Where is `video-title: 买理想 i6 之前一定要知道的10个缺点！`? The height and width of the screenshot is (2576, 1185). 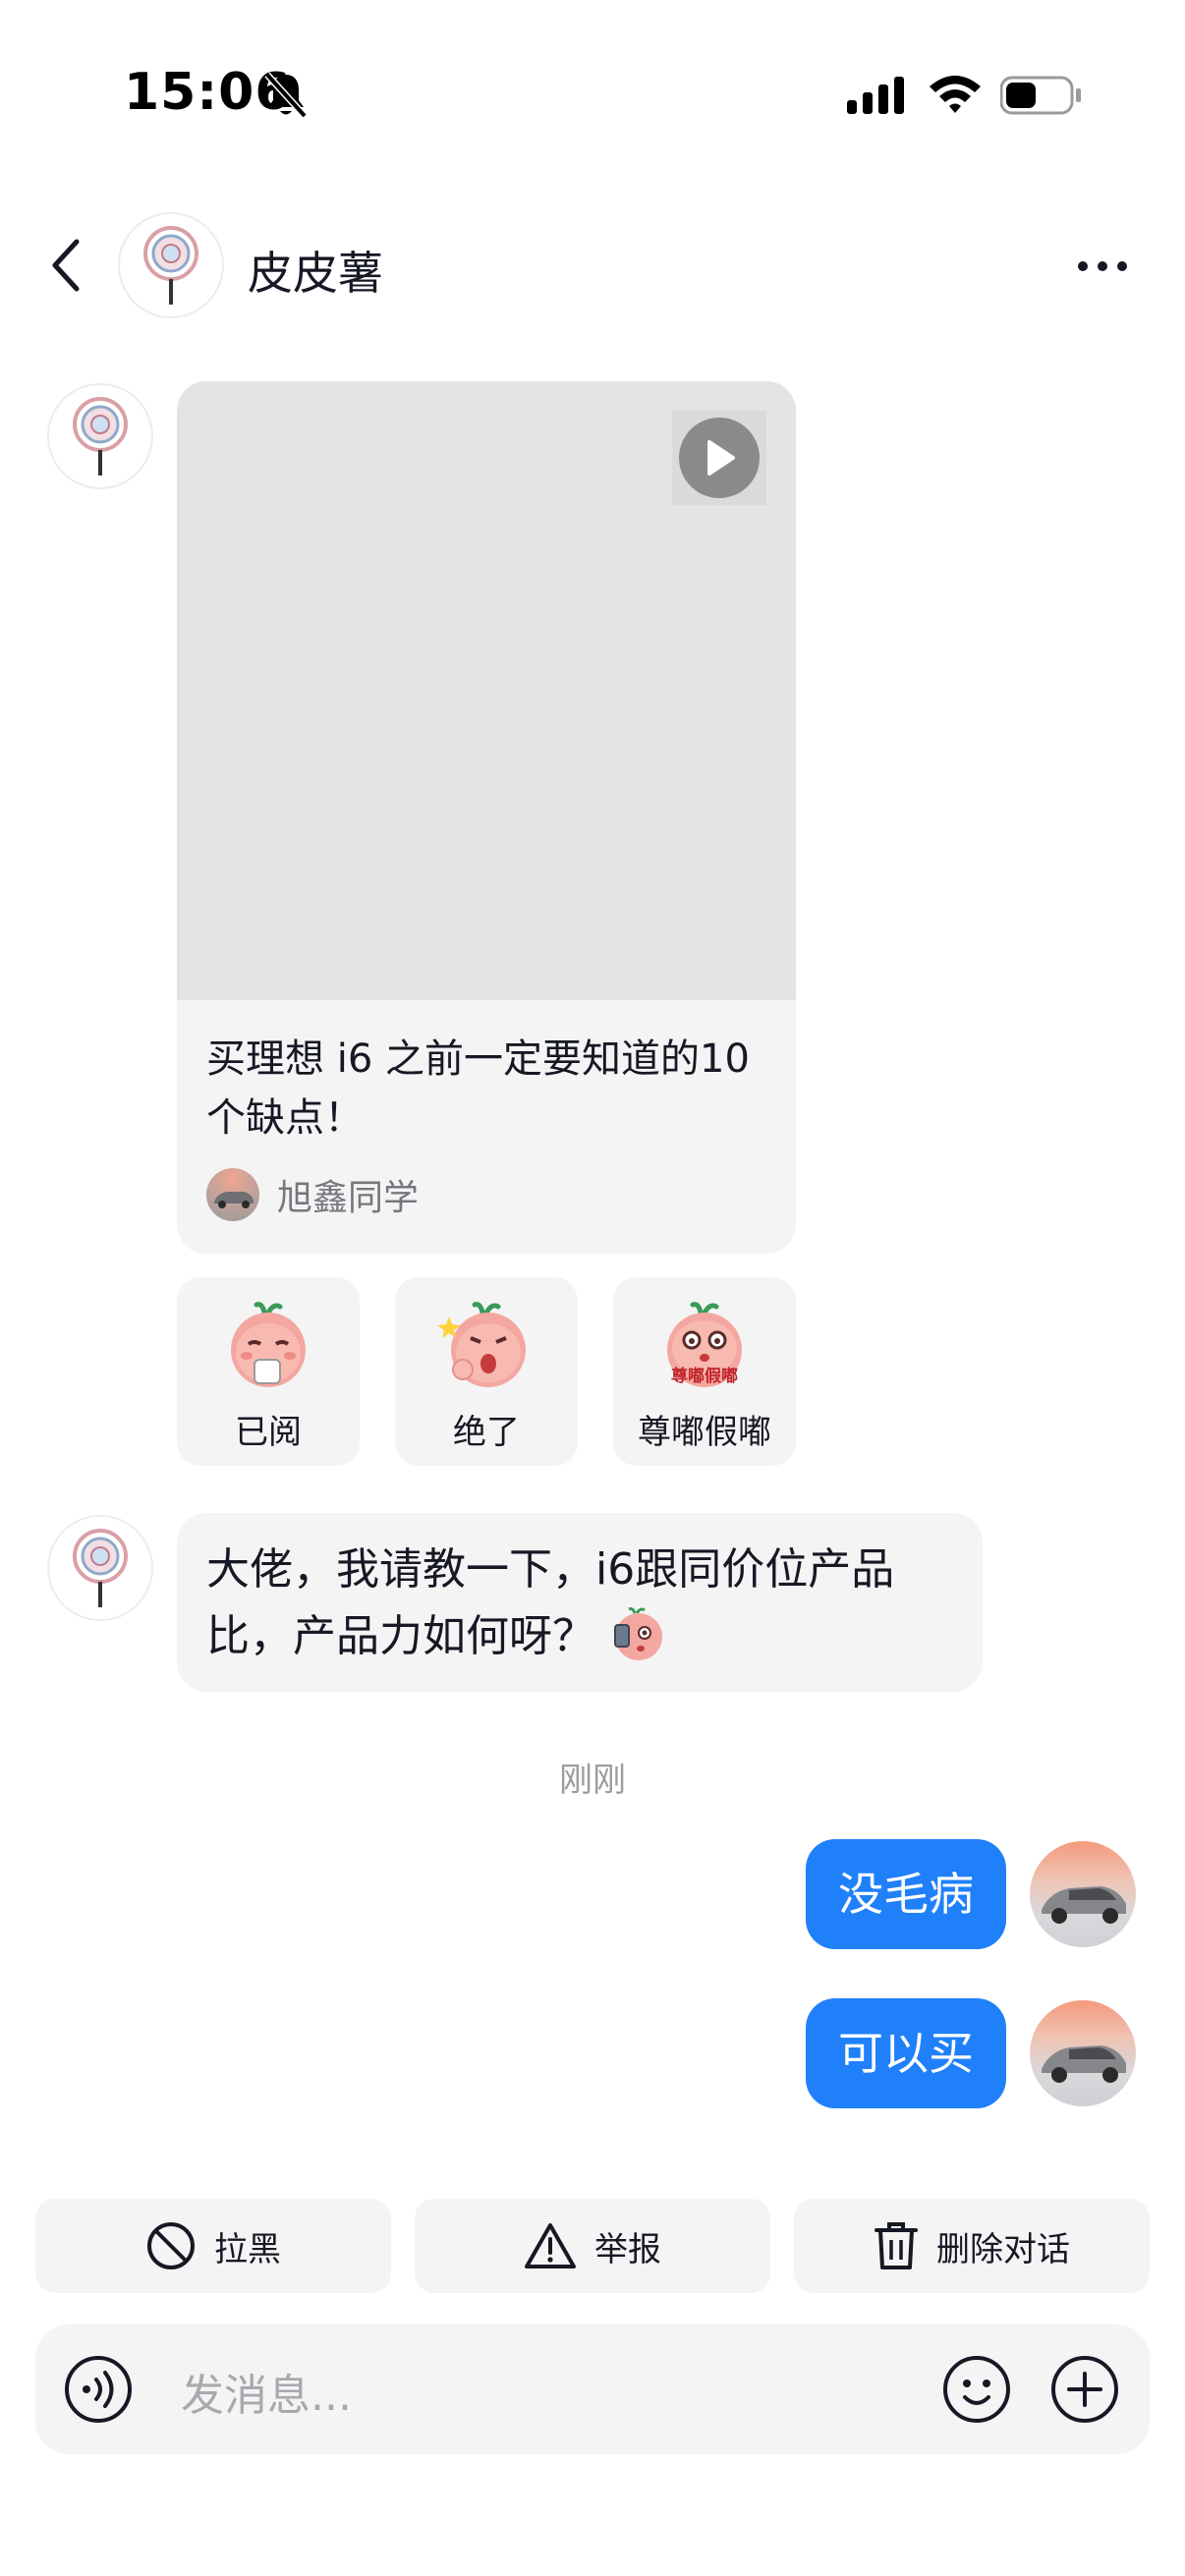 video-title: 买理想 i6 之前一定要知道的10个缺点！ is located at coordinates (491, 1089).